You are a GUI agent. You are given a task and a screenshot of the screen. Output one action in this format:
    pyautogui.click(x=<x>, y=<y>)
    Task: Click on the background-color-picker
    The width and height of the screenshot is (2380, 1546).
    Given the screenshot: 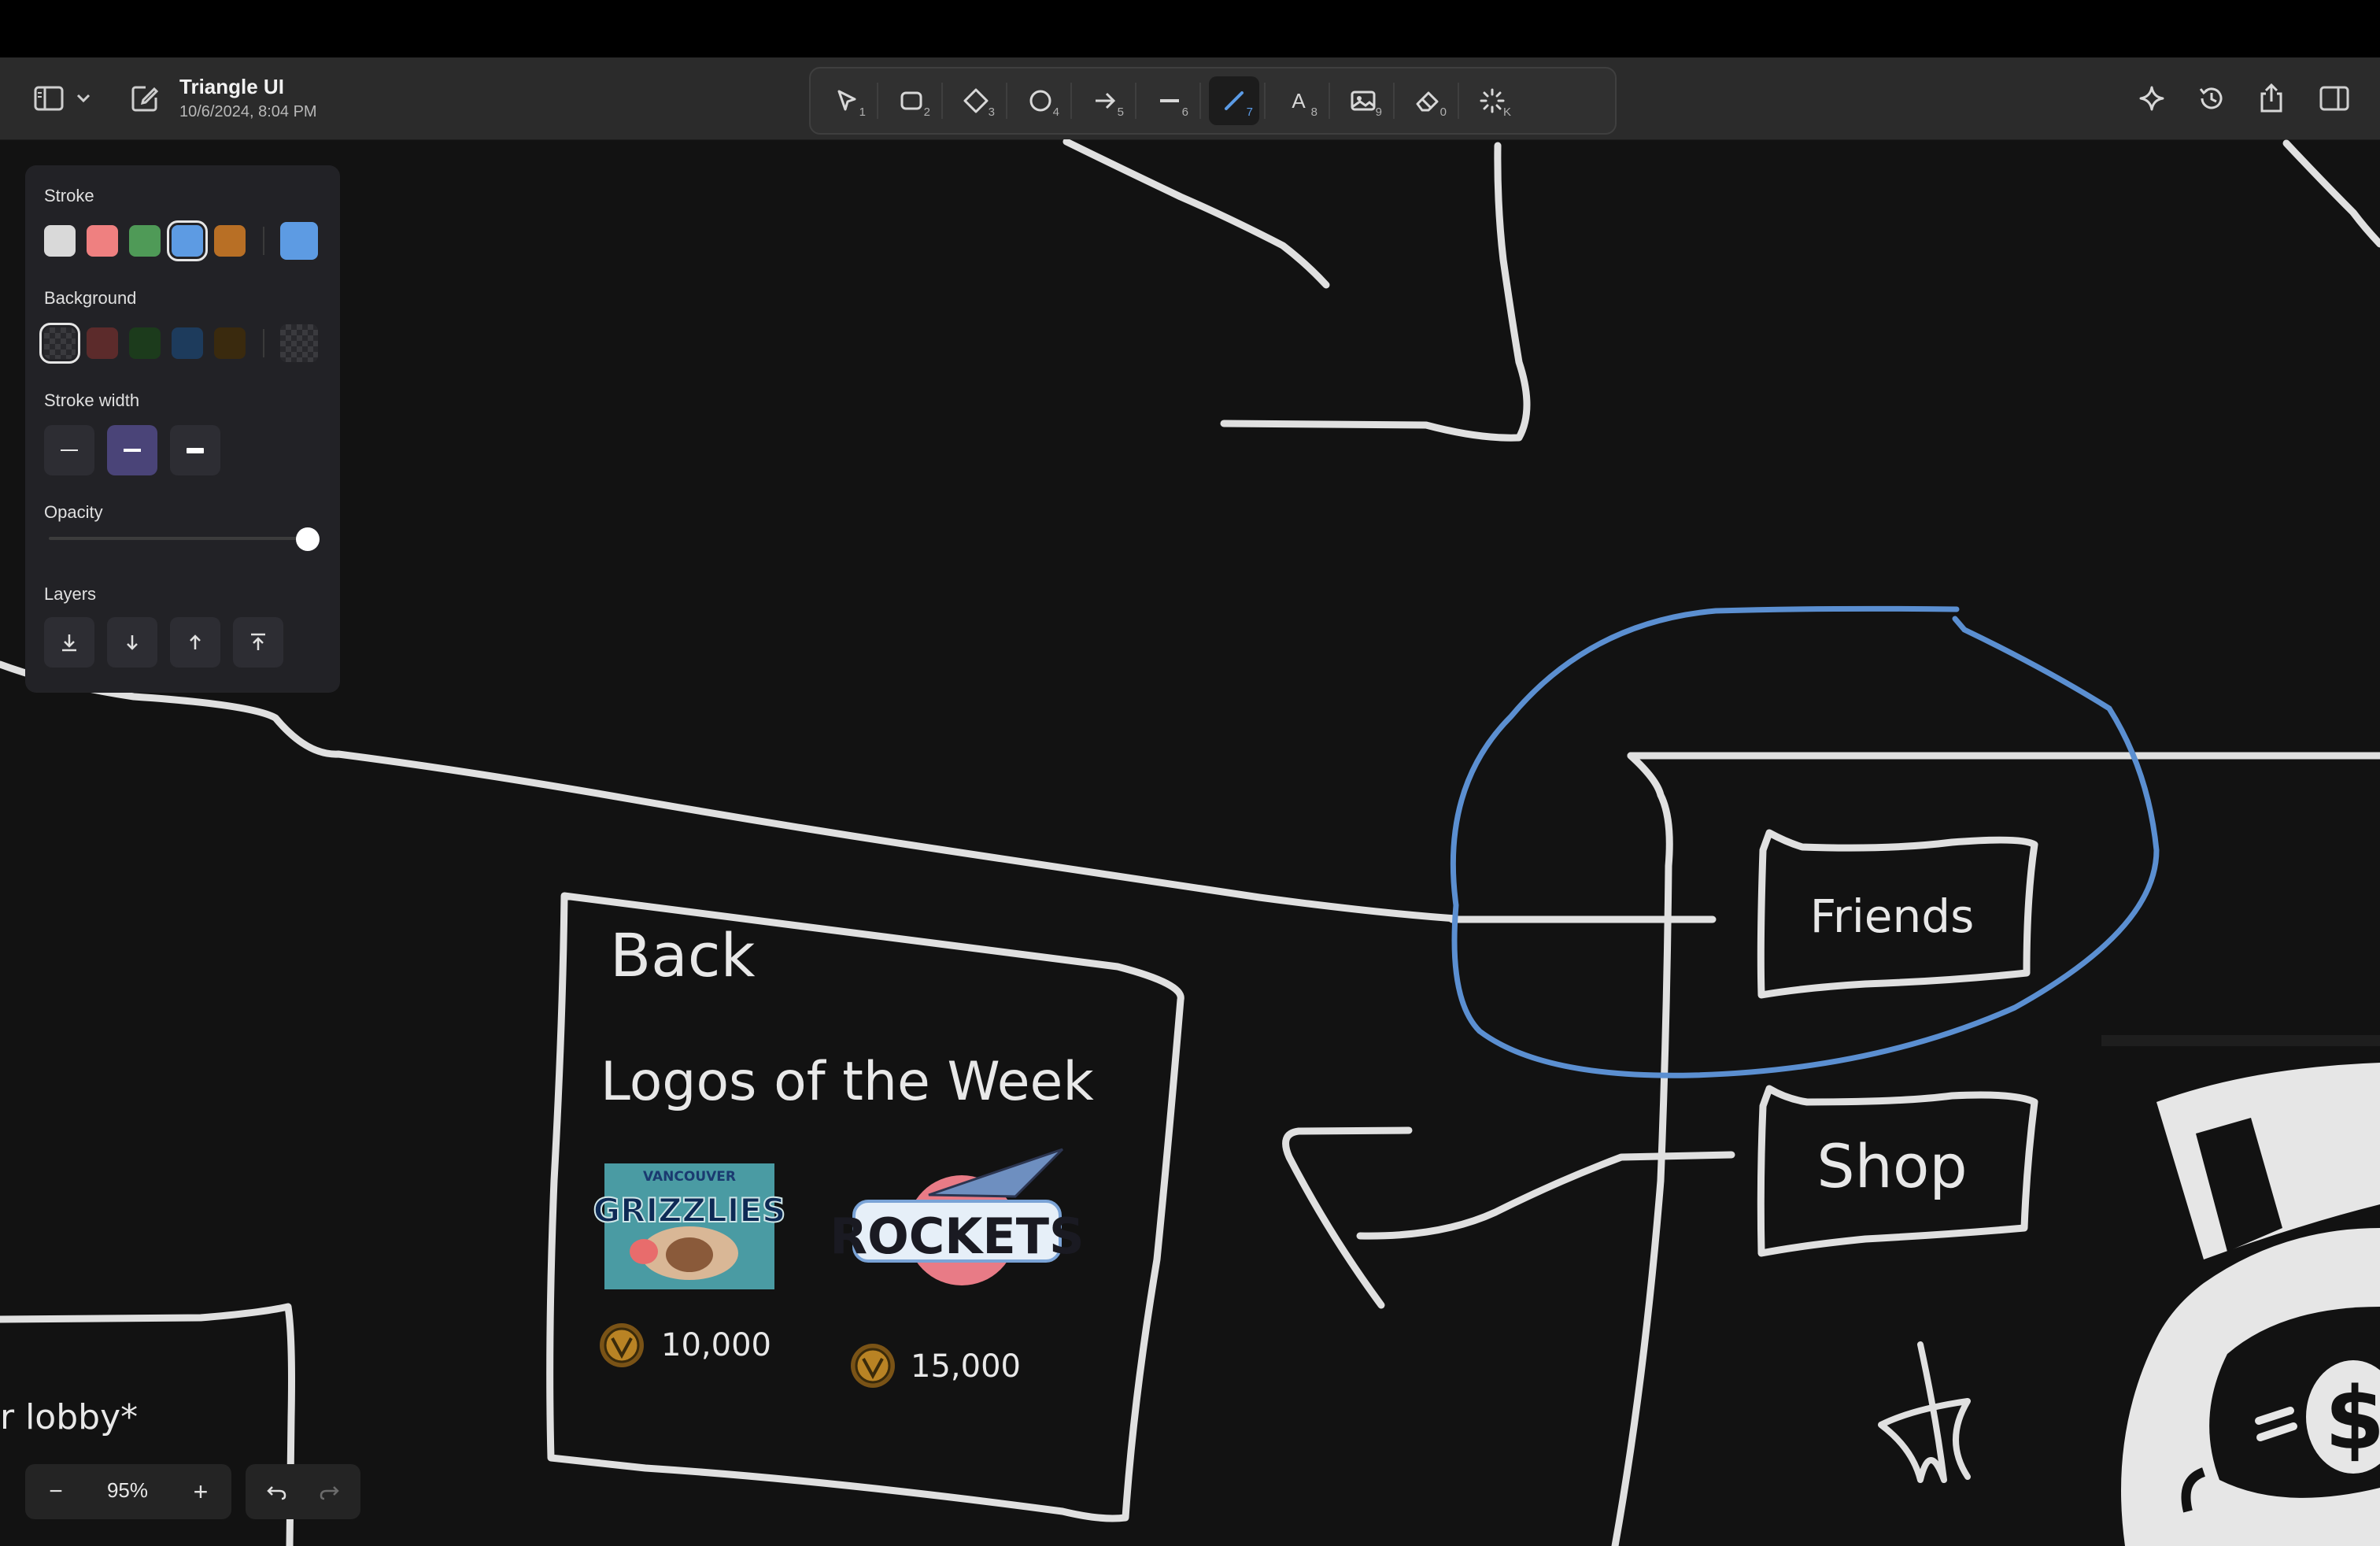 What is the action you would take?
    pyautogui.click(x=299, y=343)
    